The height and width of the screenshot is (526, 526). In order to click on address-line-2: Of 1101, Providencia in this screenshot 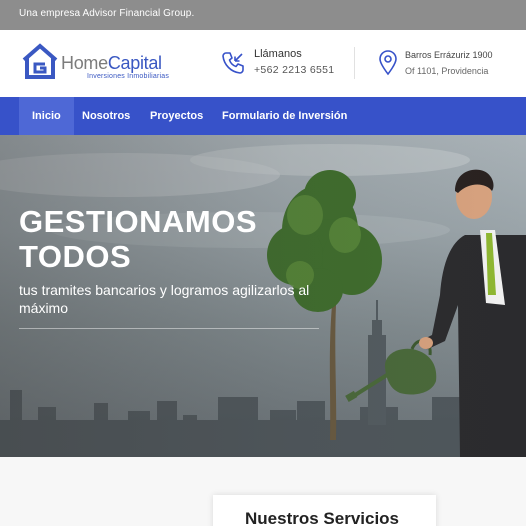, I will do `click(447, 71)`.